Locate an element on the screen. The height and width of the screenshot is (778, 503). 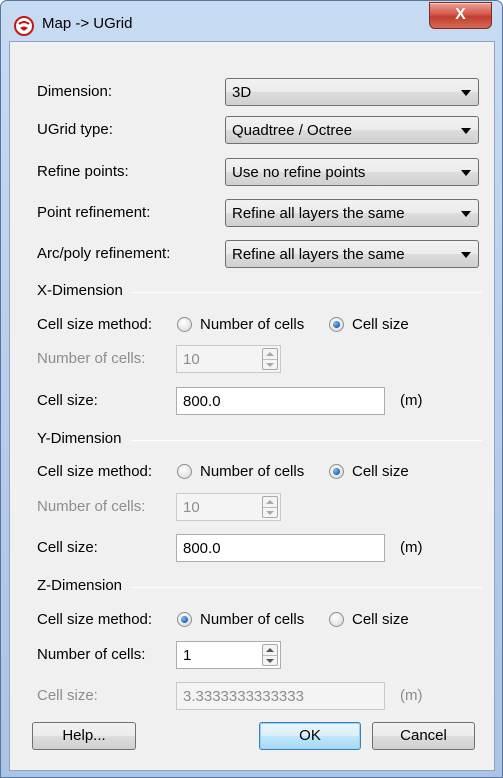
y-radio-number-of-cells: Number of cells is located at coordinates (240, 471).